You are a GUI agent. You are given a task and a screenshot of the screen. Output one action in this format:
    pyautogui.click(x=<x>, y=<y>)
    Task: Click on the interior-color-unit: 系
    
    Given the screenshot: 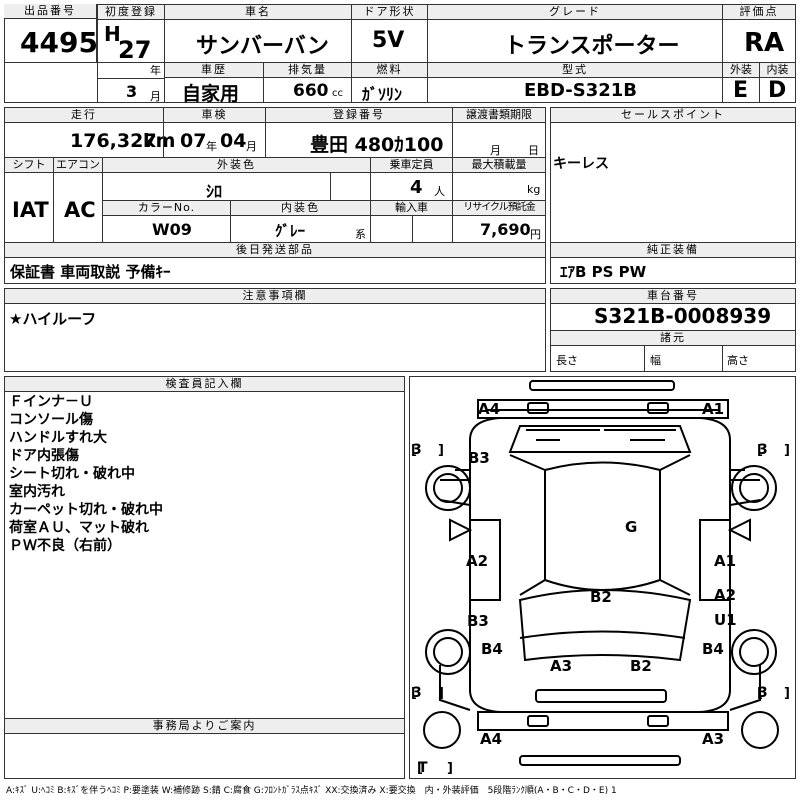 What is the action you would take?
    pyautogui.click(x=360, y=234)
    